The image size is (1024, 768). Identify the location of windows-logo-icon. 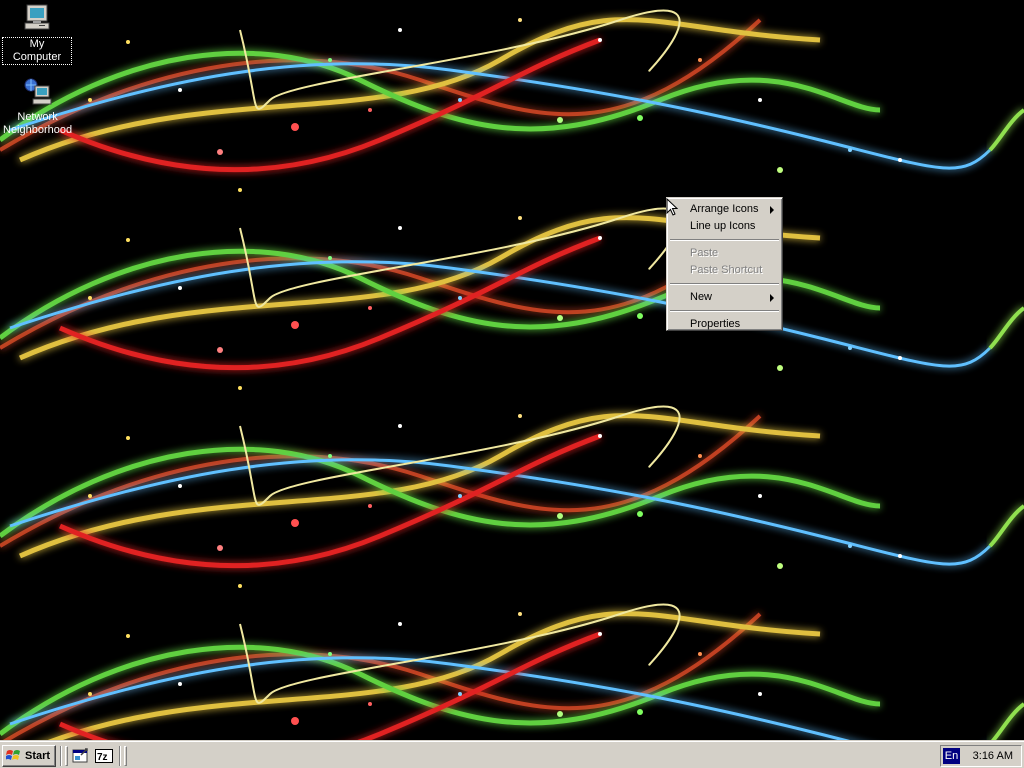
(13, 755).